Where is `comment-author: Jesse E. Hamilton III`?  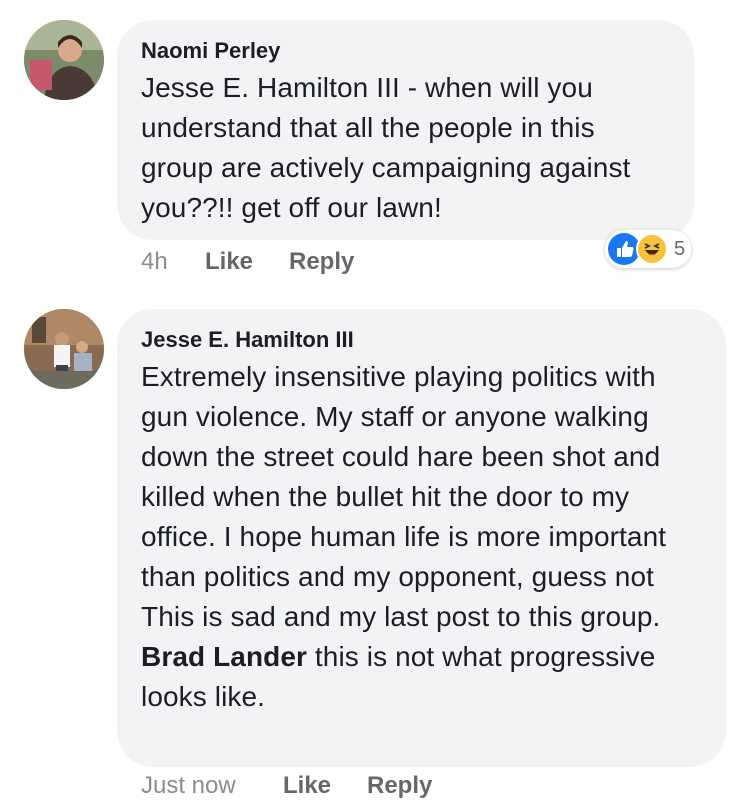
comment-author: Jesse E. Hamilton III is located at coordinates (421, 340).